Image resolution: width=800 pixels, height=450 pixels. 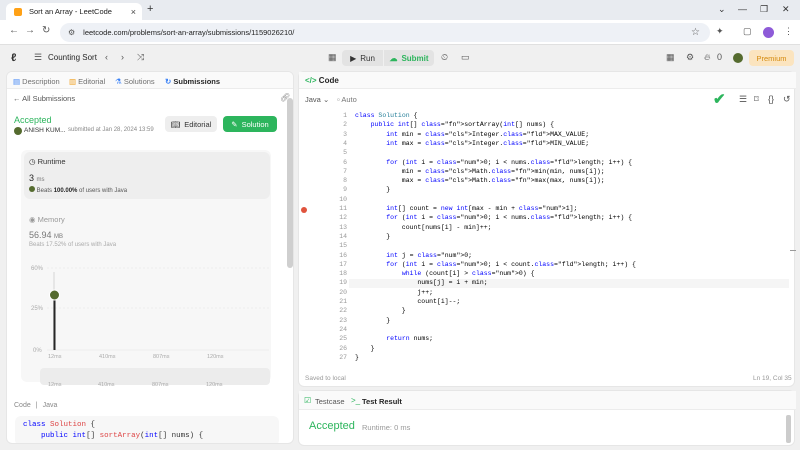 What do you see at coordinates (343, 357) in the screenshot?
I see `line-number: 27` at bounding box center [343, 357].